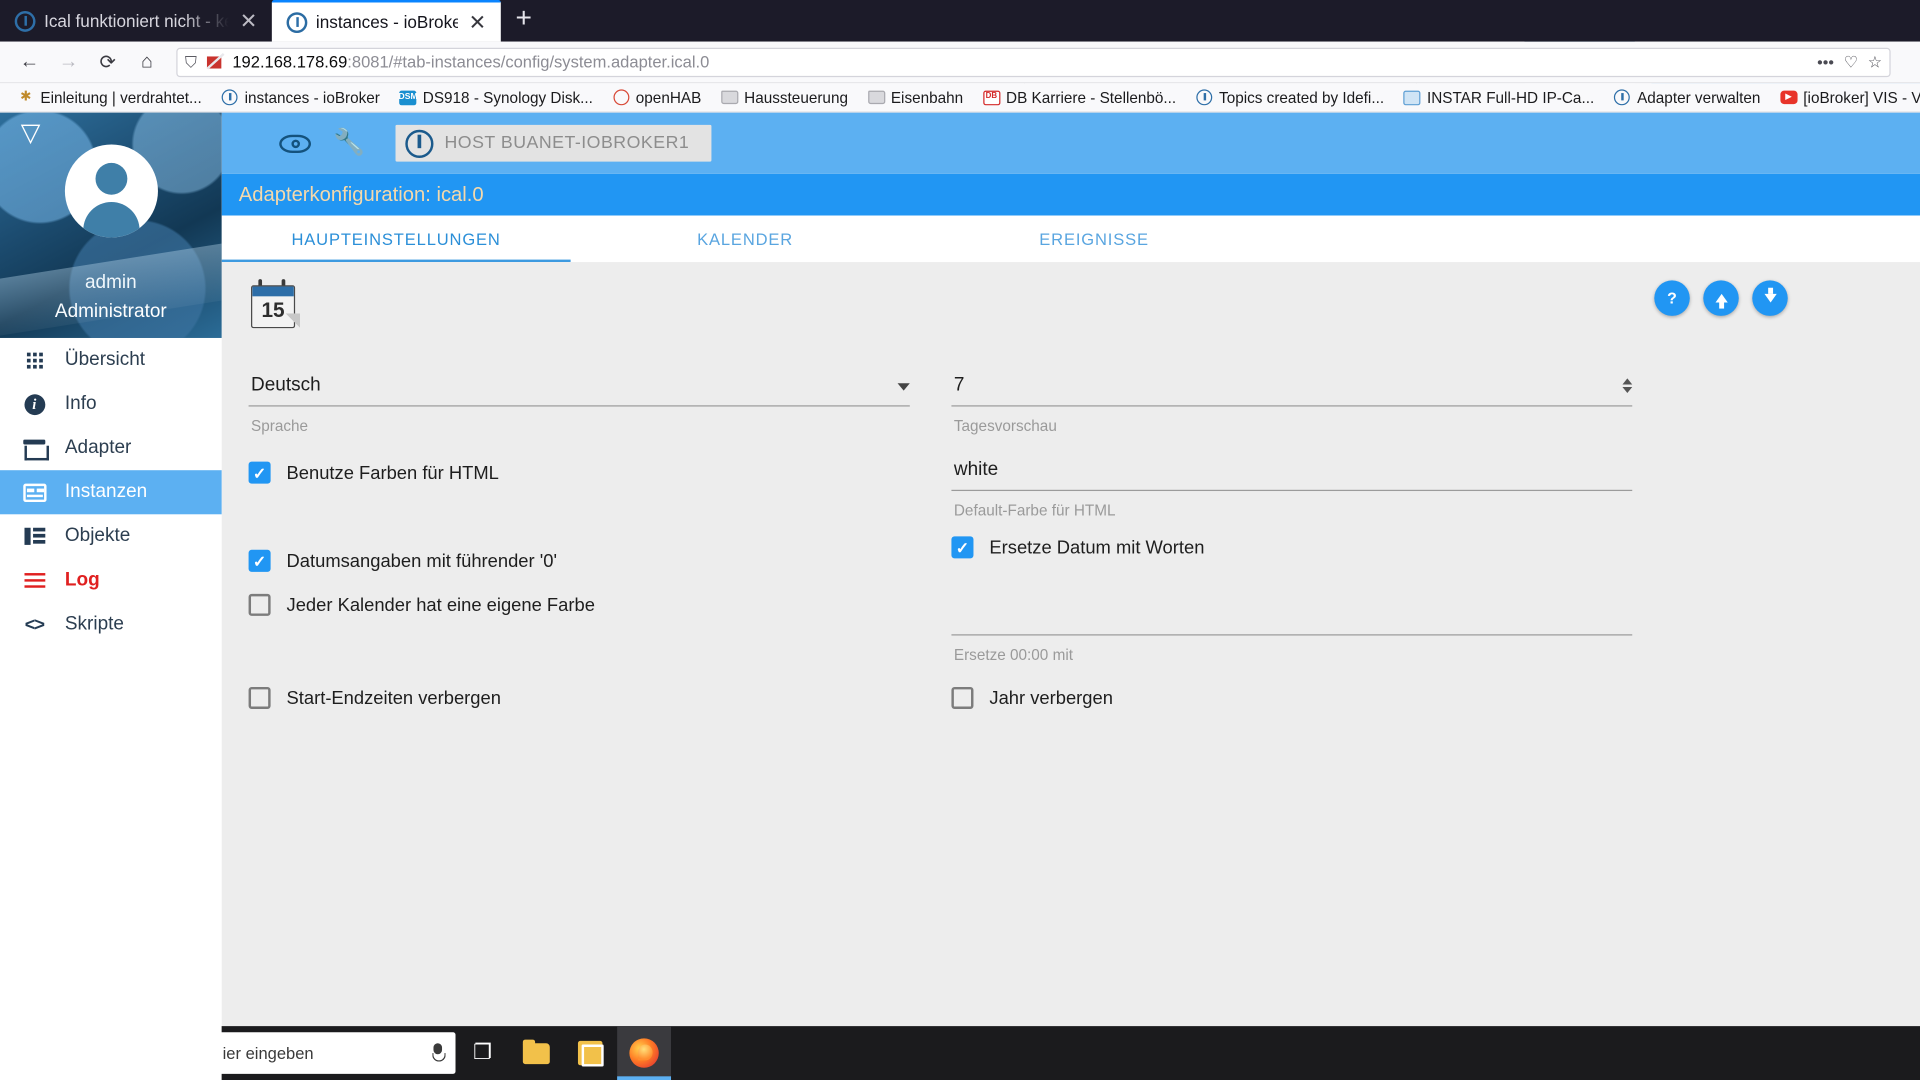 This screenshot has width=1920, height=1080. Describe the element at coordinates (421, 561) in the screenshot. I see `leading-zero-label: Datumsangaben mit führender '0'` at that location.